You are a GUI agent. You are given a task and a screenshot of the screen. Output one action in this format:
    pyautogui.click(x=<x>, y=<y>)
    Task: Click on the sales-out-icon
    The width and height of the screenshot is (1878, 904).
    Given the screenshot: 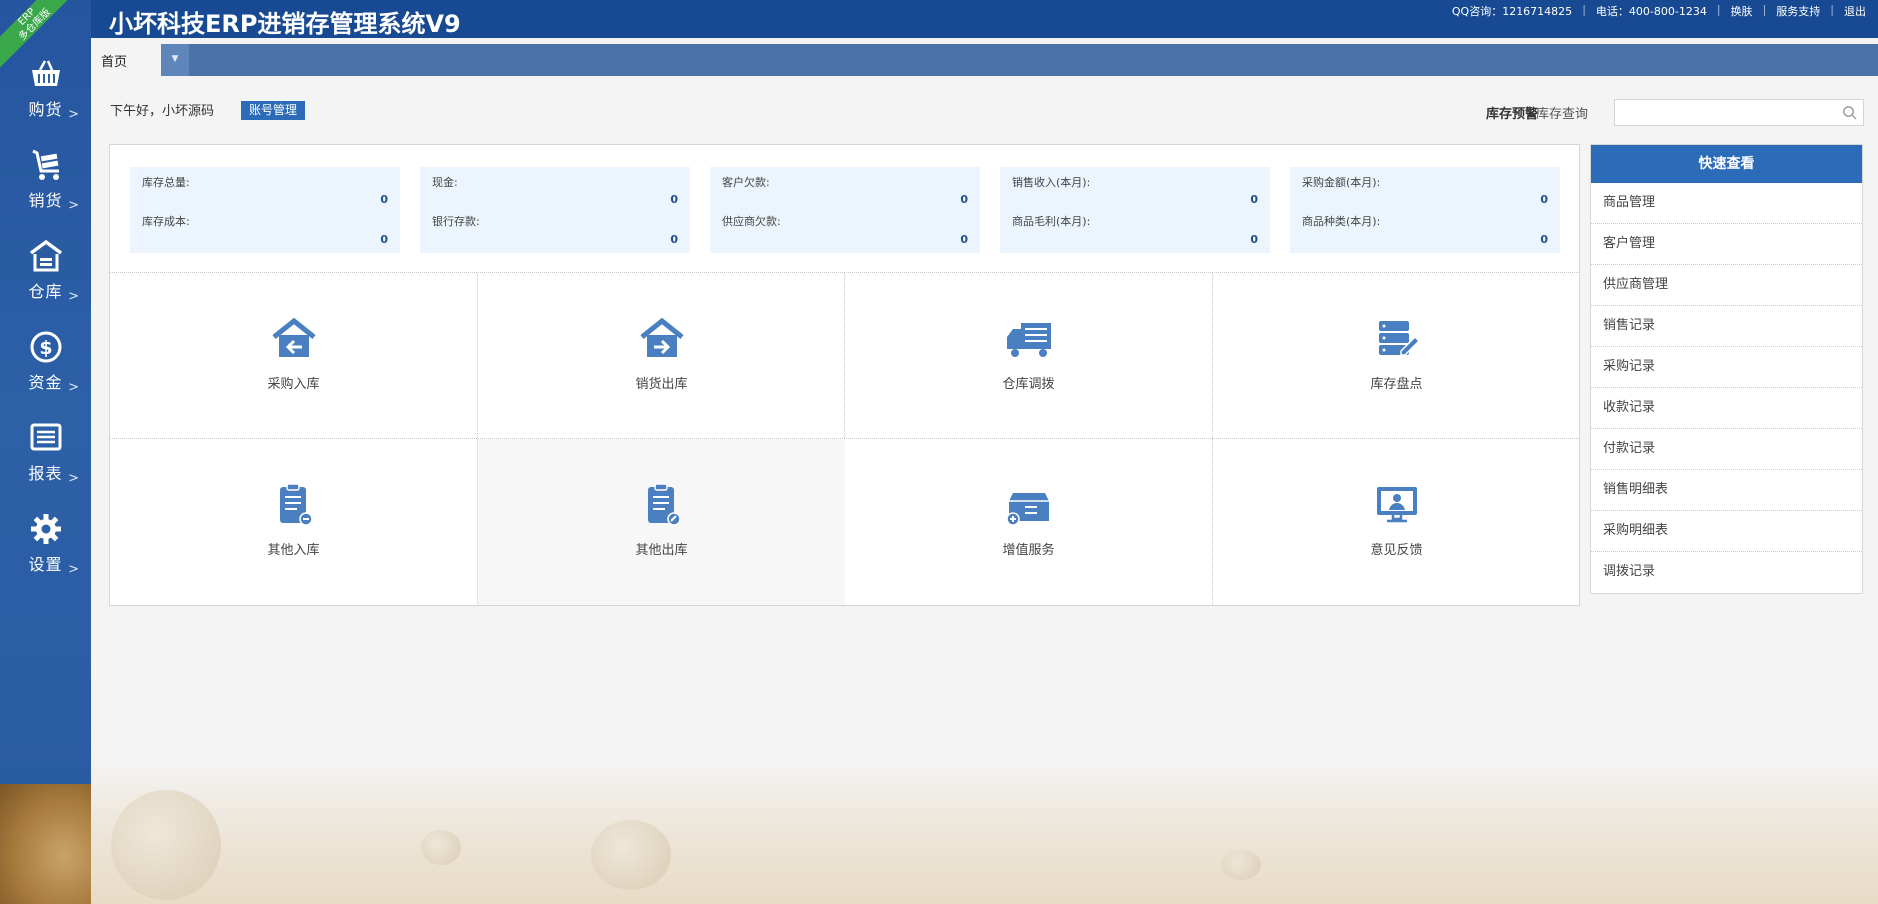 What is the action you would take?
    pyautogui.click(x=661, y=337)
    